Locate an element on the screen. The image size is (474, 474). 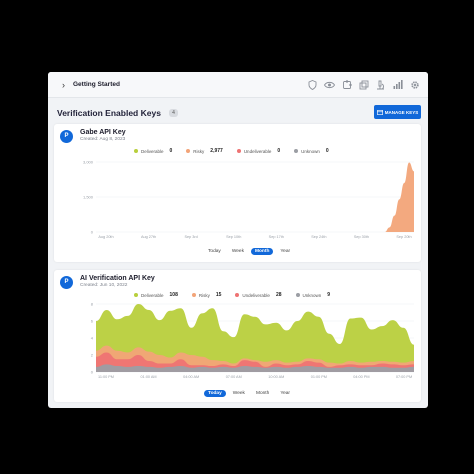
x-tick-label: 01:00 AM is located at coordinates (149, 377).